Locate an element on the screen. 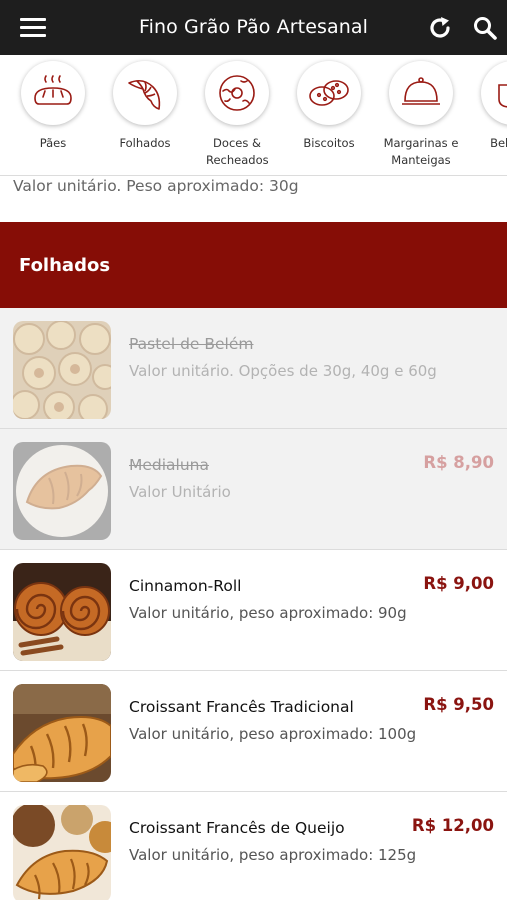 The width and height of the screenshot is (507, 900). category-label-text: Margarinas e Manteigas is located at coordinates (421, 151).